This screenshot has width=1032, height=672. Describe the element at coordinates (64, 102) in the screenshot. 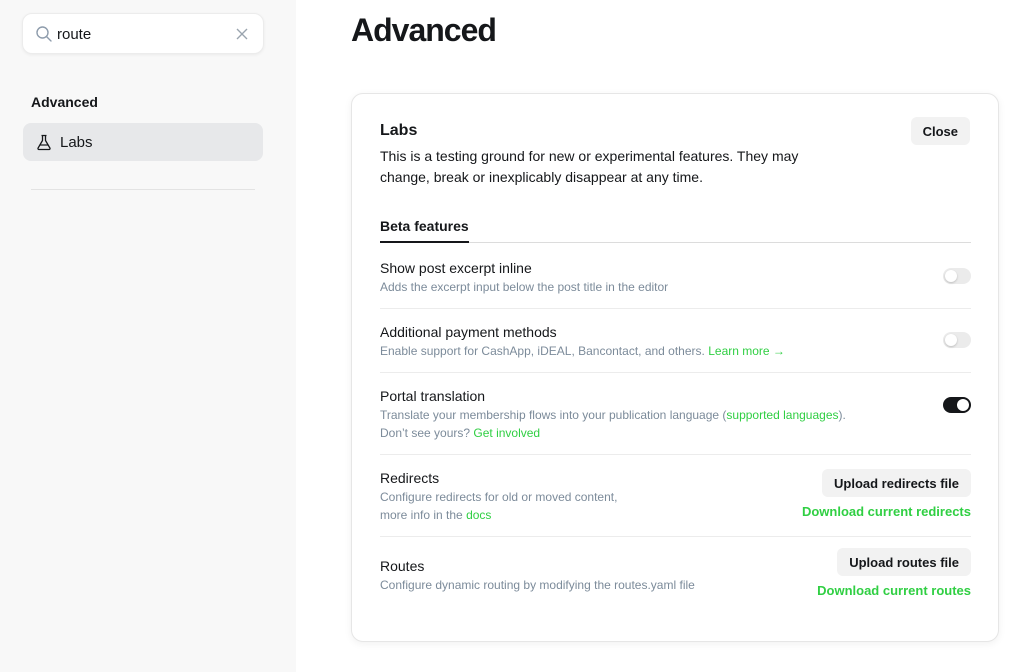

I see `sidebar-section-heading: Advanced` at that location.